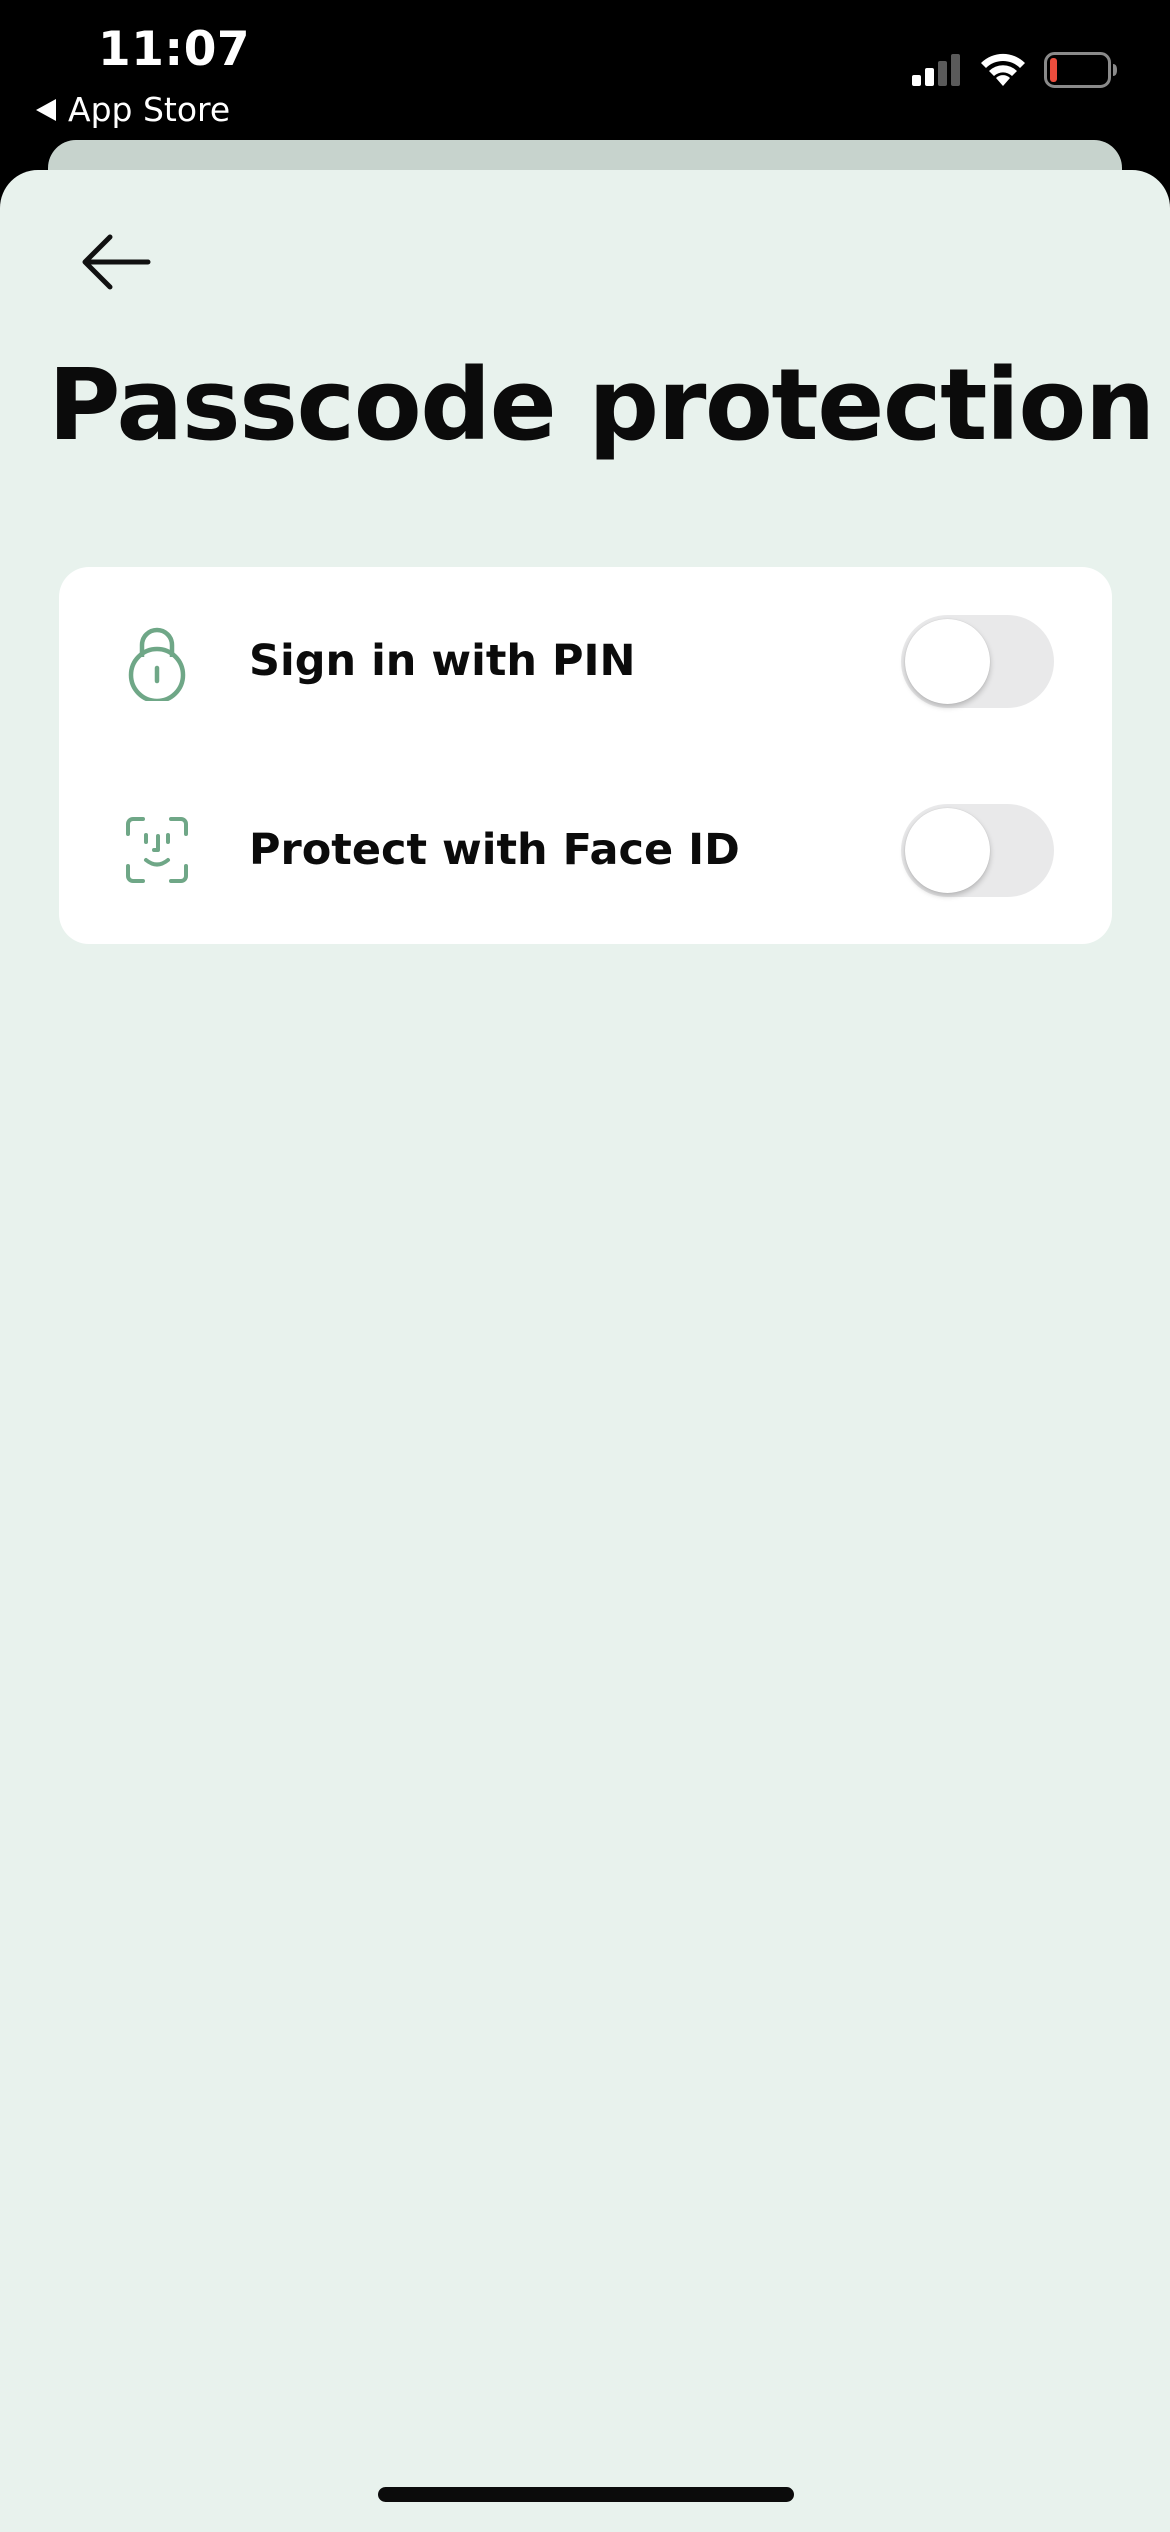  Describe the element at coordinates (1003, 69) in the screenshot. I see `wifi-icon` at that location.